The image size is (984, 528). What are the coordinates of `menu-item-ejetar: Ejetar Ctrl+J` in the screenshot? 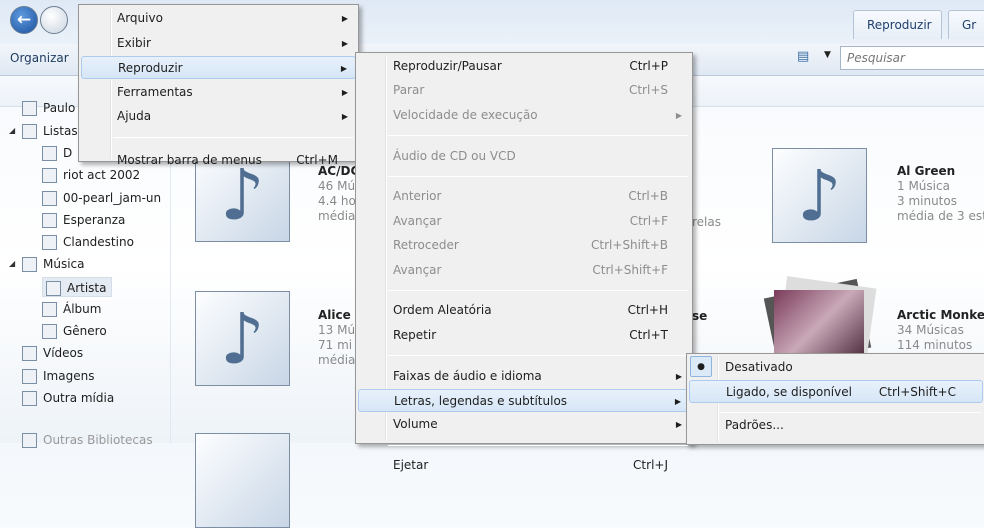 It's located at (524, 465).